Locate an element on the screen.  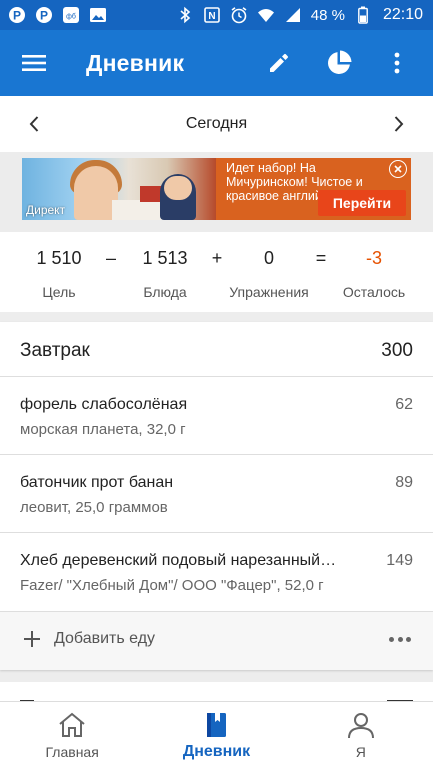
clock: 22:10 is located at coordinates (402, 14).